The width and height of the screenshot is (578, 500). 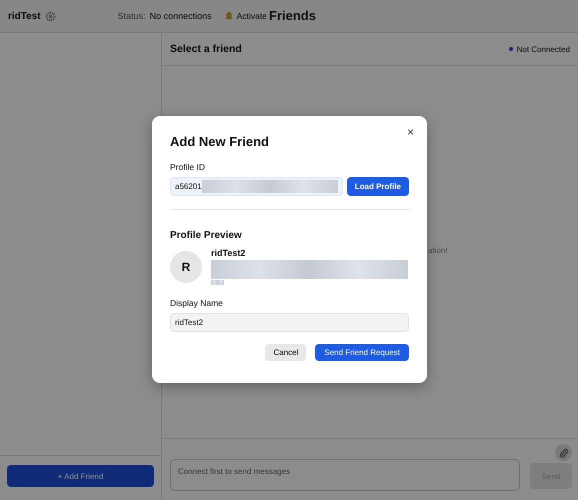 What do you see at coordinates (132, 16) in the screenshot?
I see `status-label: Status:` at bounding box center [132, 16].